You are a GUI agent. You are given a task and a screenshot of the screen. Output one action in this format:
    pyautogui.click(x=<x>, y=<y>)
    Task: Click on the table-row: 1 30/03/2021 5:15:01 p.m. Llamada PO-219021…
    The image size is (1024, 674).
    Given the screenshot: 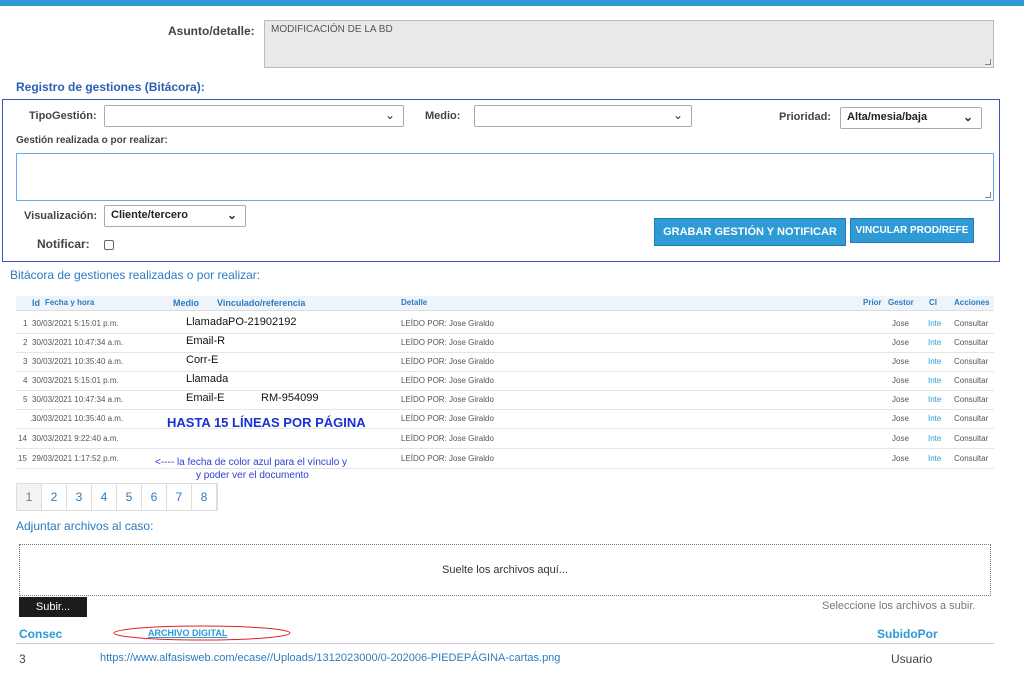 What is the action you would take?
    pyautogui.click(x=505, y=324)
    